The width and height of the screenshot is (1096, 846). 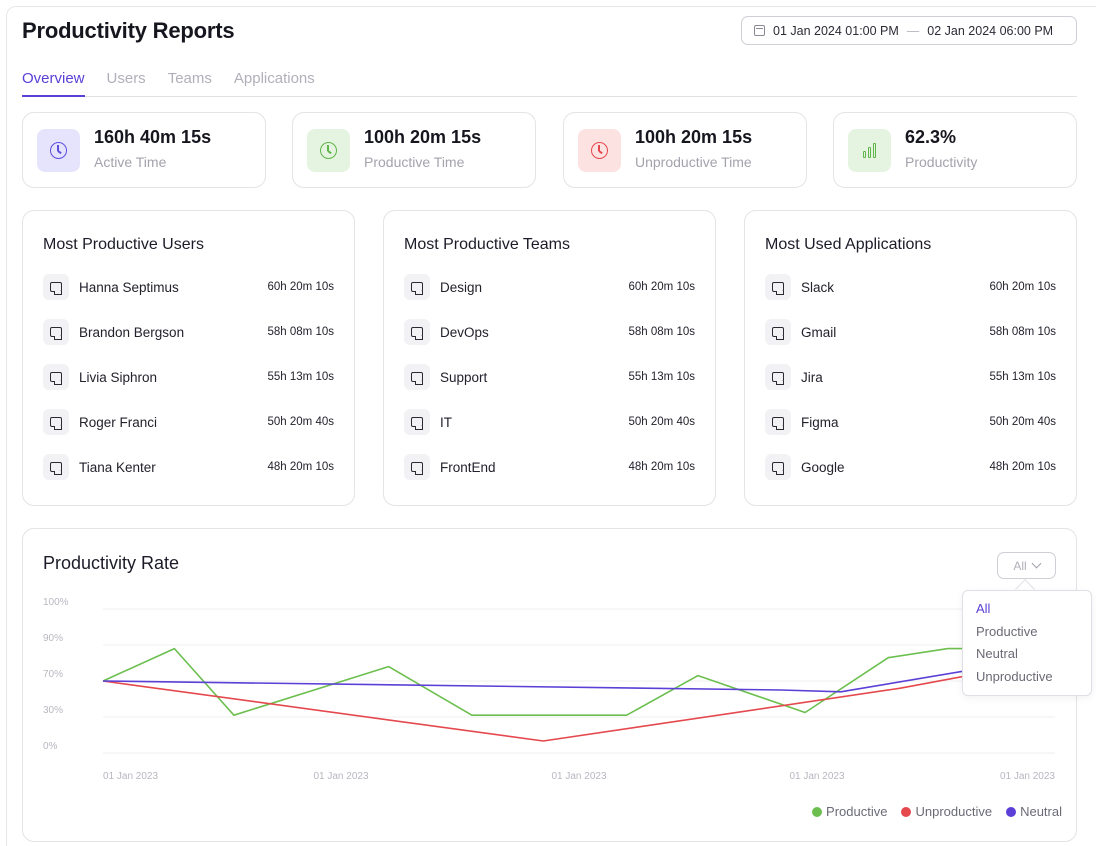 I want to click on dropdown-option-all: All, so click(x=1033, y=612).